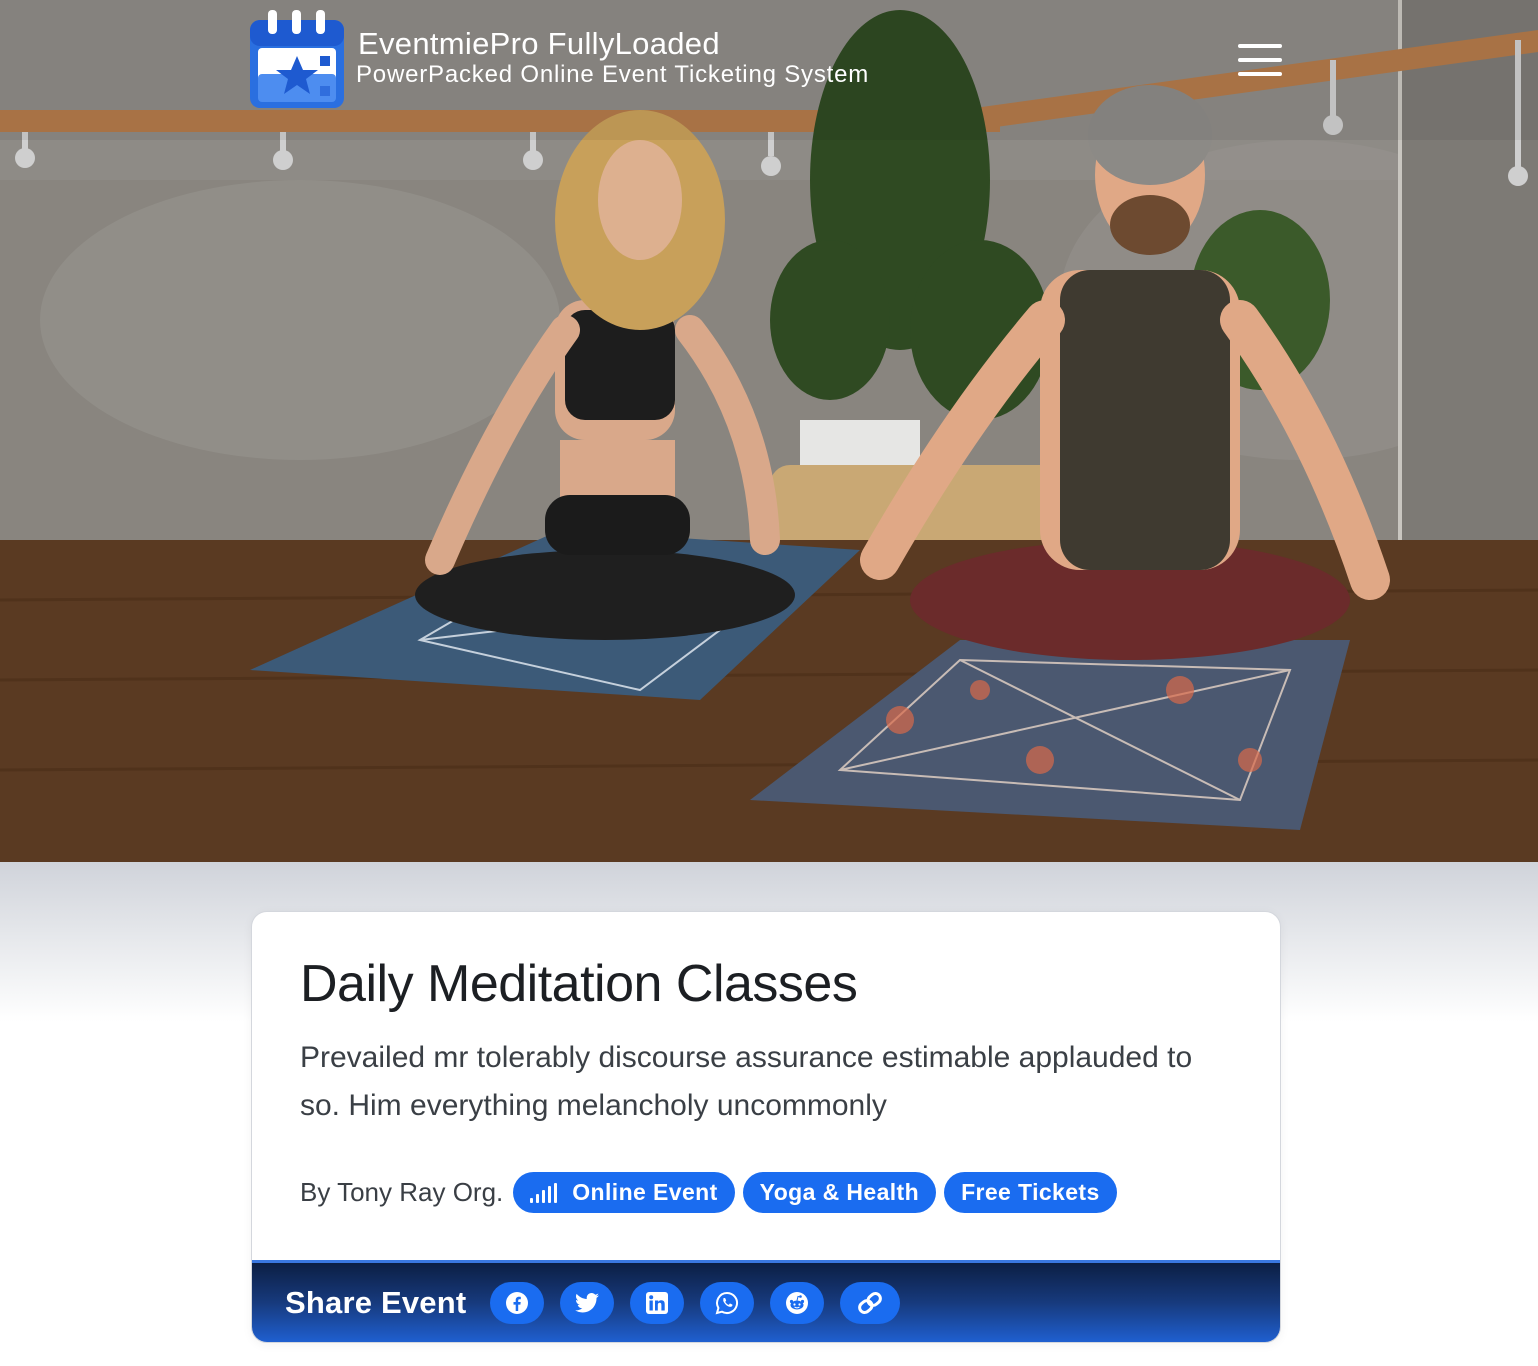  I want to click on share-twitter-button, so click(587, 1302).